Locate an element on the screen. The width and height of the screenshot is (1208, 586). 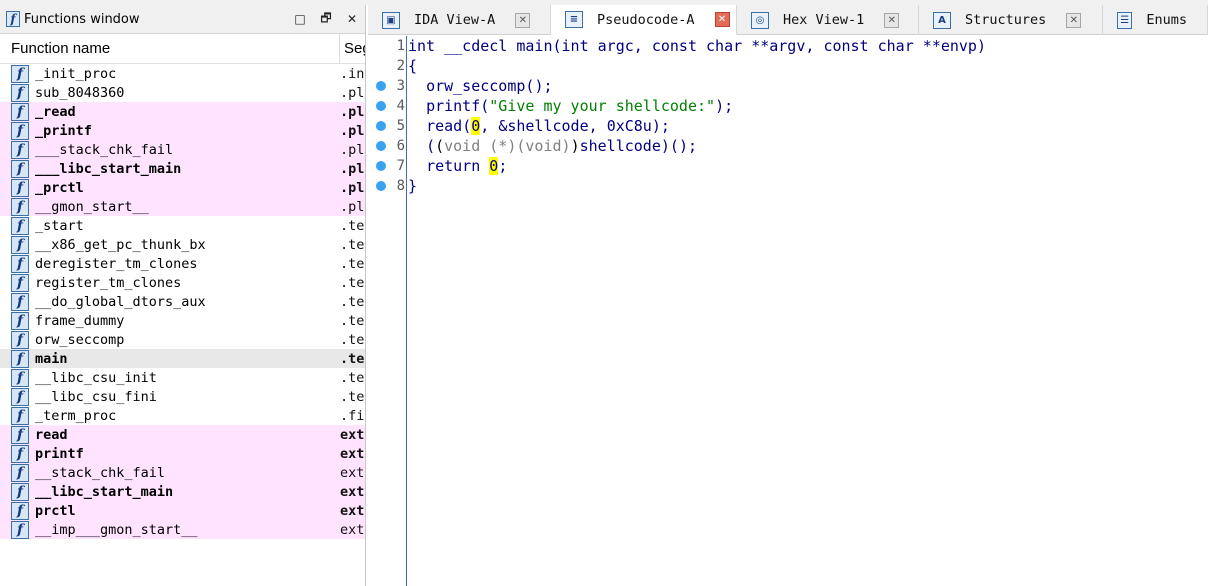
function-row: fprintf extern is located at coordinates (182, 453).